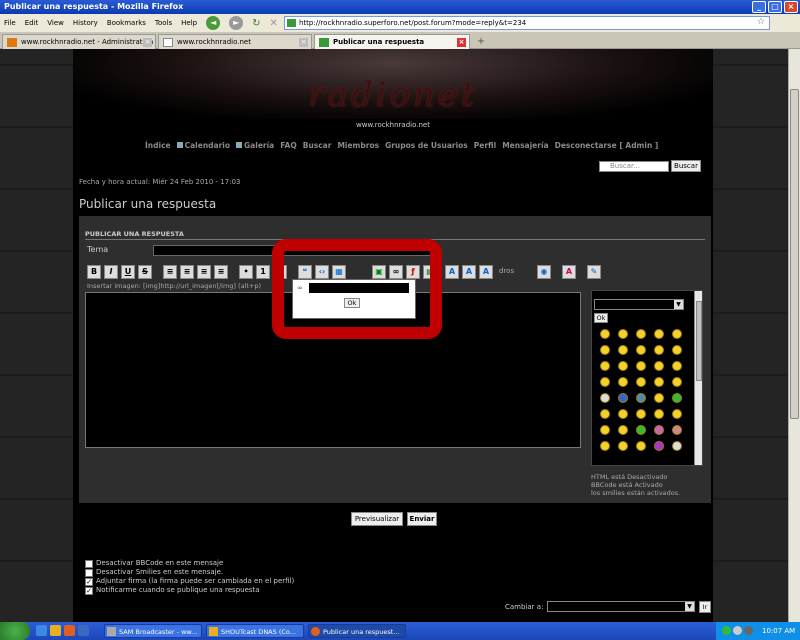 This screenshot has height=640, width=800. What do you see at coordinates (10, 23) in the screenshot?
I see `menu-file: File` at bounding box center [10, 23].